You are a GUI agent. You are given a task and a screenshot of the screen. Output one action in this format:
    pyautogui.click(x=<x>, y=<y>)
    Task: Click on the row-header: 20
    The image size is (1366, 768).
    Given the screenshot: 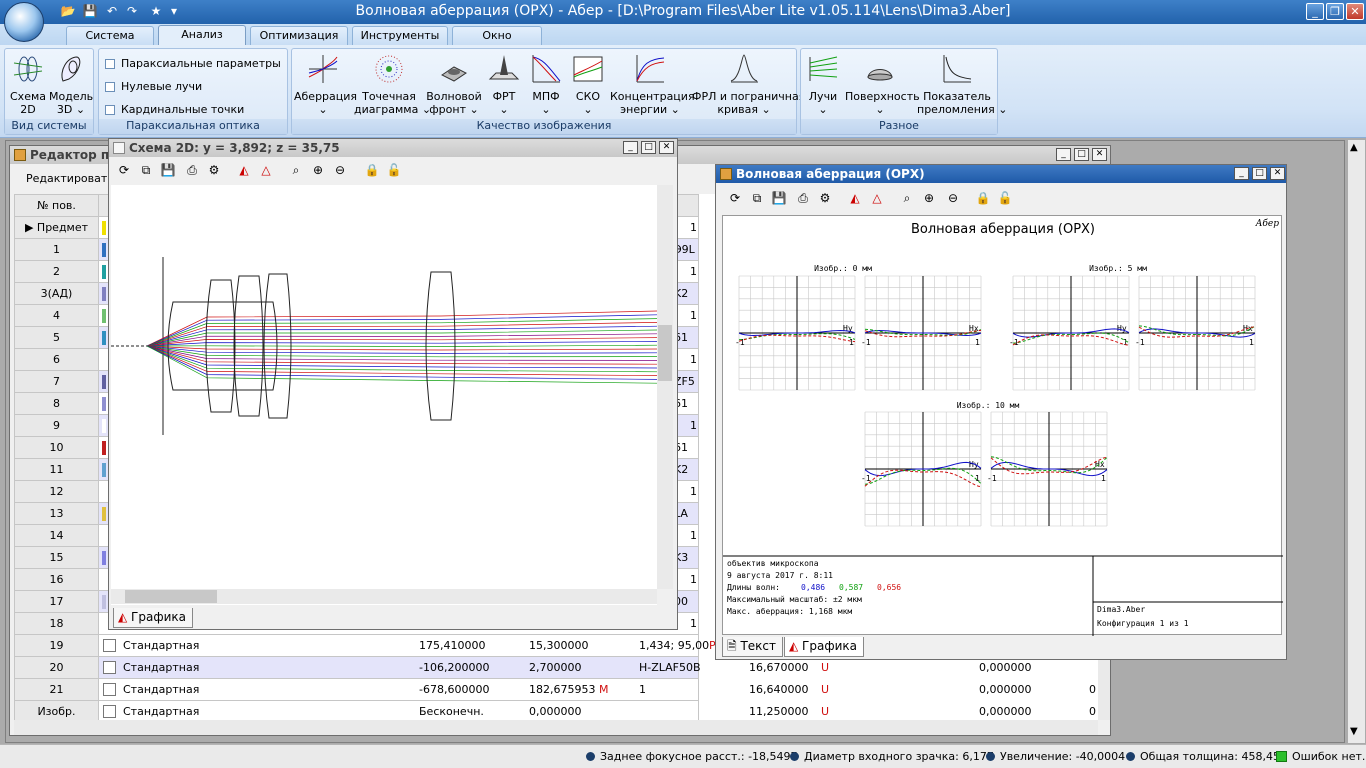 What is the action you would take?
    pyautogui.click(x=56, y=667)
    